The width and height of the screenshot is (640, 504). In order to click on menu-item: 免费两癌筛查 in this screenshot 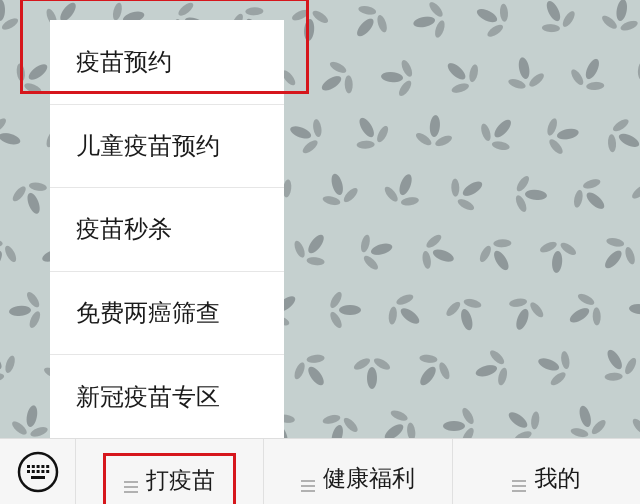, I will do `click(167, 312)`.